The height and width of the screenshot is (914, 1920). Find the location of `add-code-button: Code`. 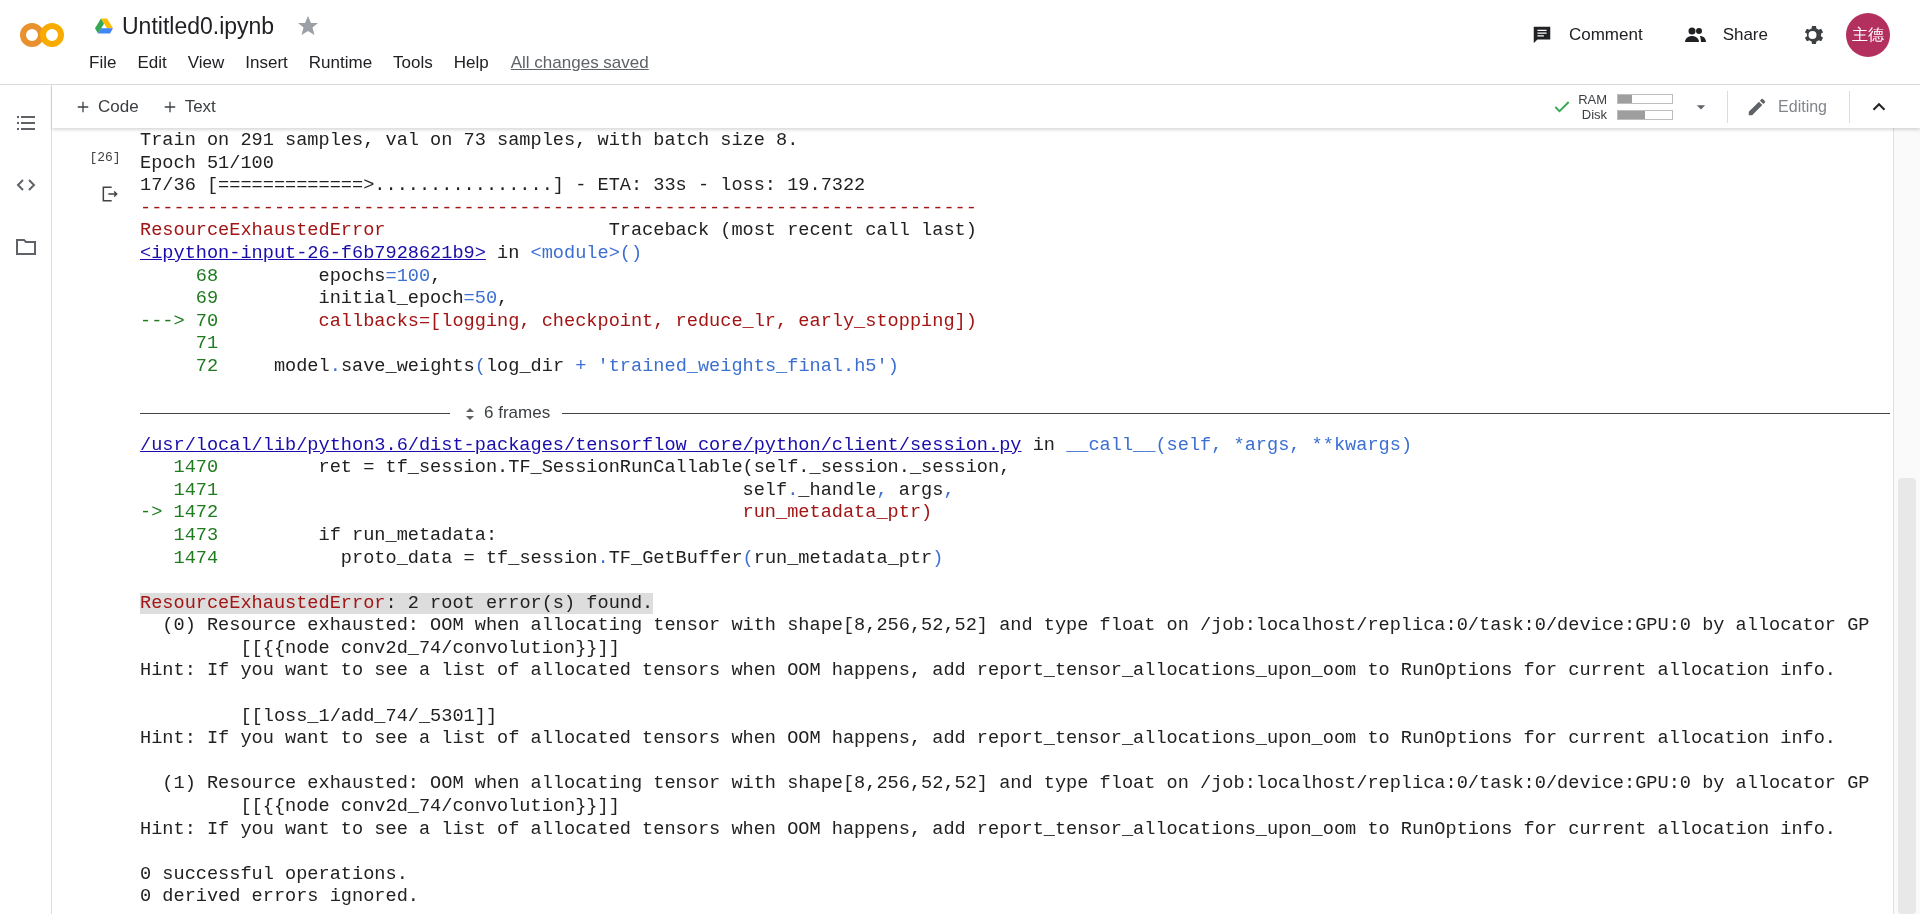

add-code-button: Code is located at coordinates (107, 106).